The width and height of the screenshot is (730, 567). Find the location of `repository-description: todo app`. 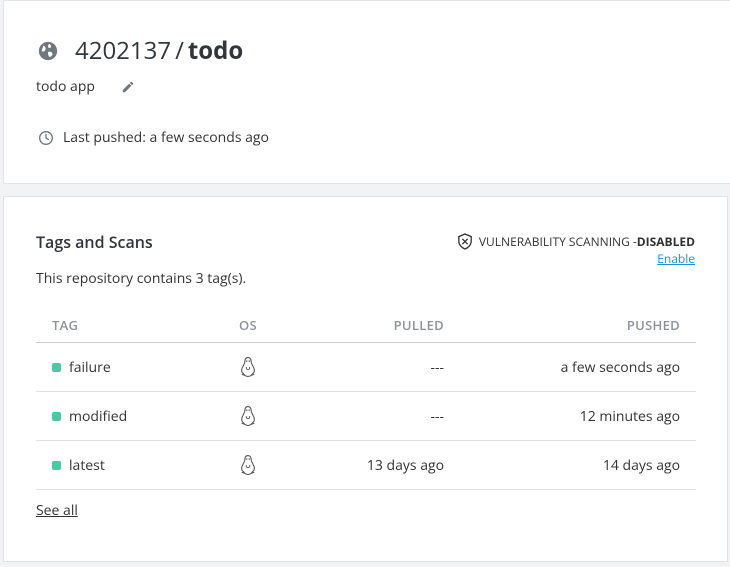

repository-description: todo app is located at coordinates (65, 86).